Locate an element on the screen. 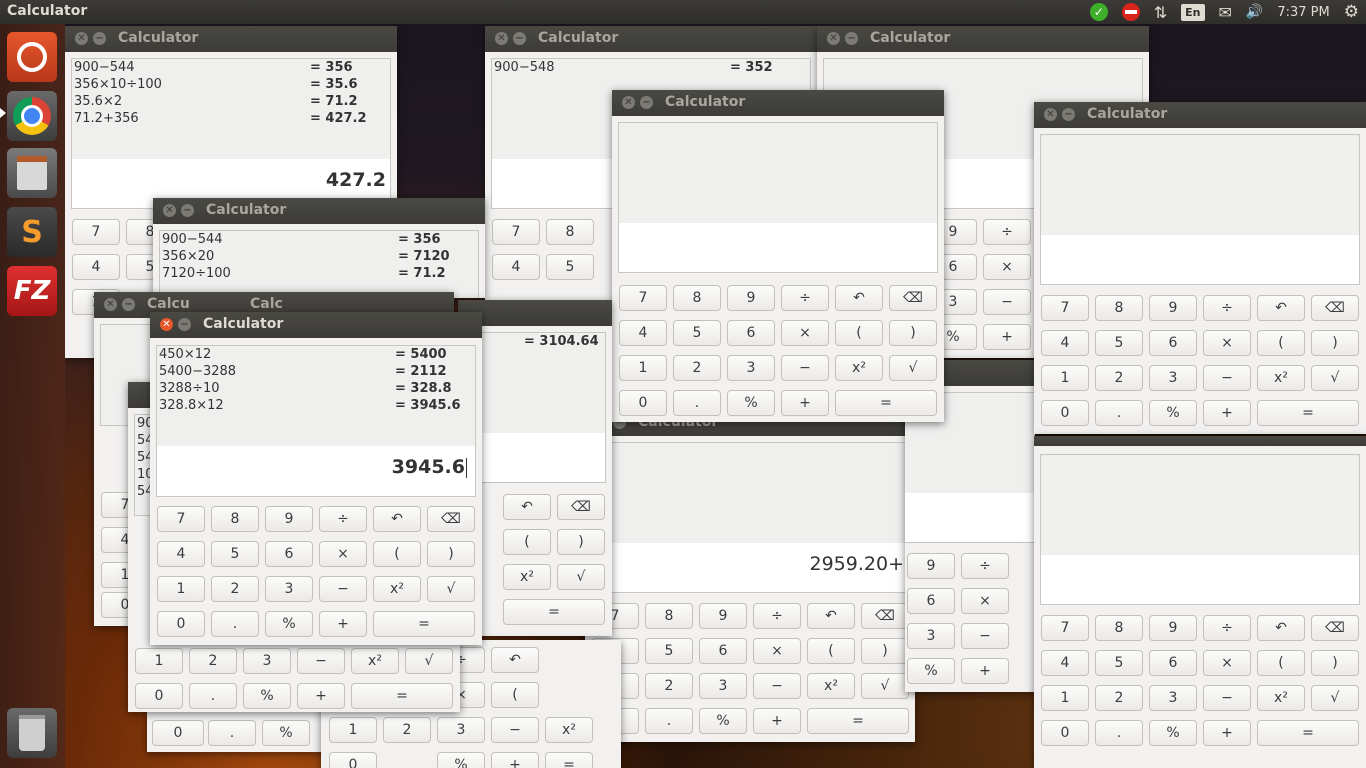  history-row: 900−548 = 352 is located at coordinates (651, 67).